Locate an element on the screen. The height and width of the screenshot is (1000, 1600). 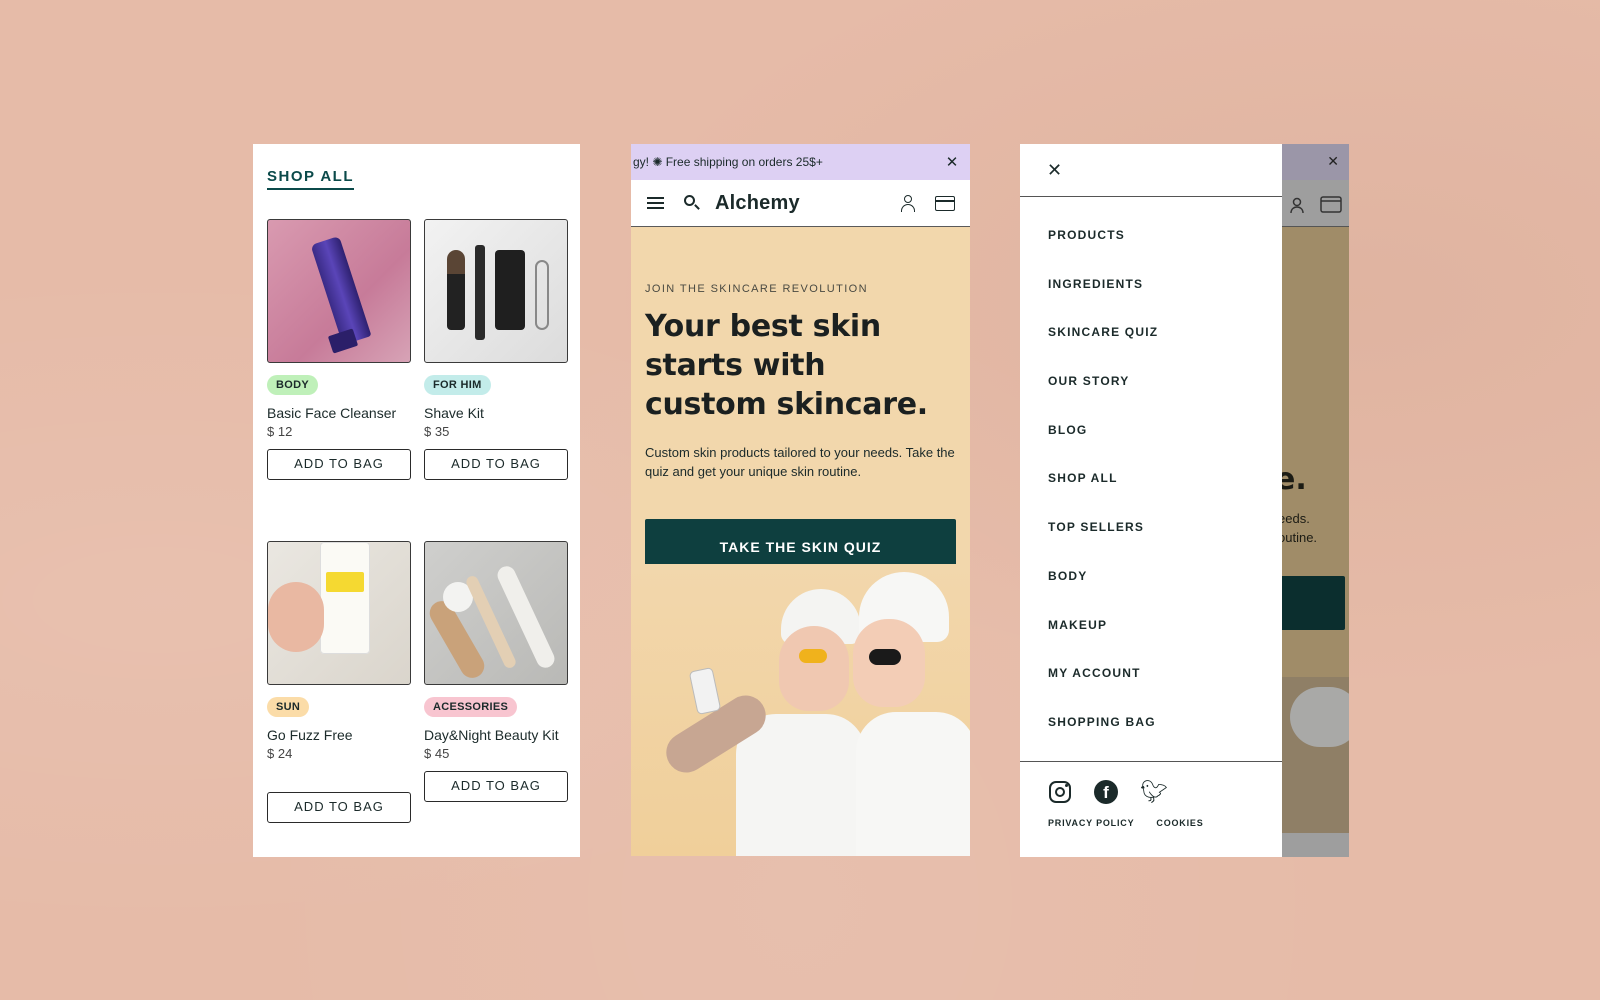
cta-fragment is located at coordinates (1312, 603).